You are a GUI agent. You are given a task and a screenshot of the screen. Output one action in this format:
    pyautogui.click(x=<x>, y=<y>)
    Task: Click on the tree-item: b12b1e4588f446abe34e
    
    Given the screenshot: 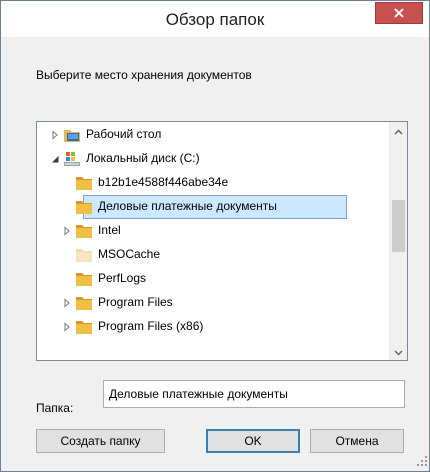 What is the action you would take?
    pyautogui.click(x=212, y=182)
    